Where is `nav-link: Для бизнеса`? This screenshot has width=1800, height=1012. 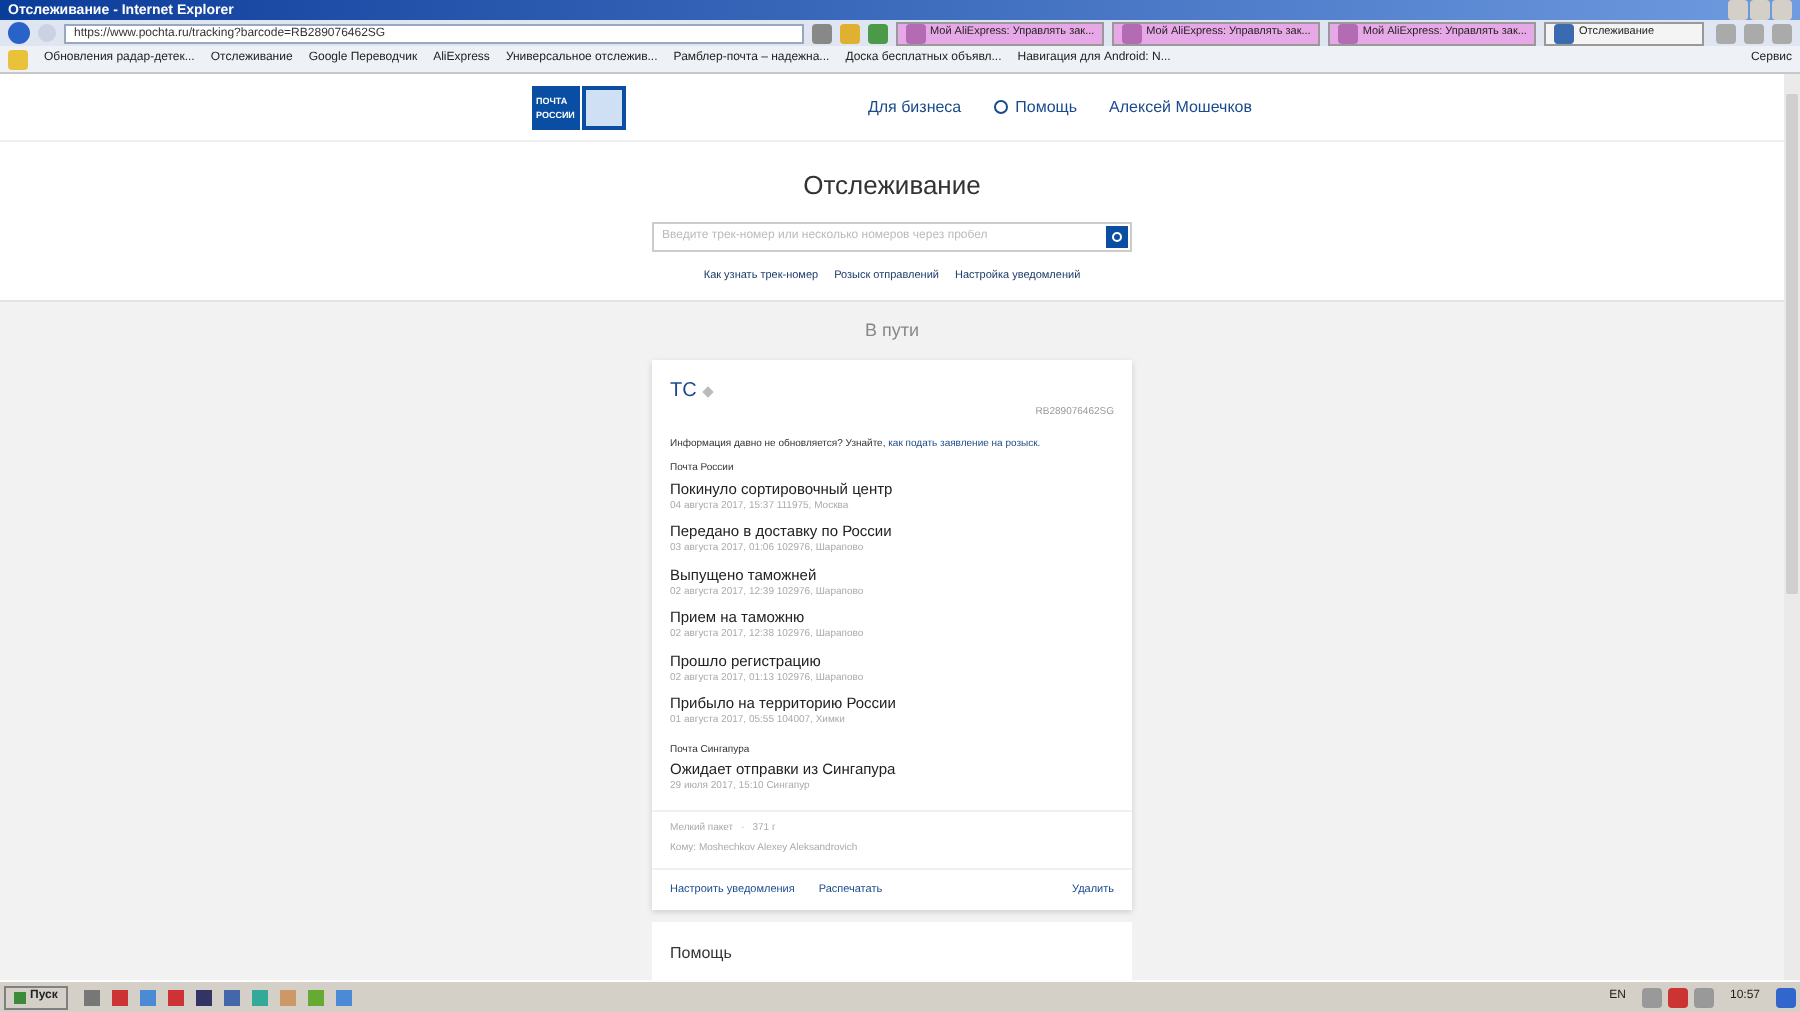 nav-link: Для бизнеса is located at coordinates (914, 107).